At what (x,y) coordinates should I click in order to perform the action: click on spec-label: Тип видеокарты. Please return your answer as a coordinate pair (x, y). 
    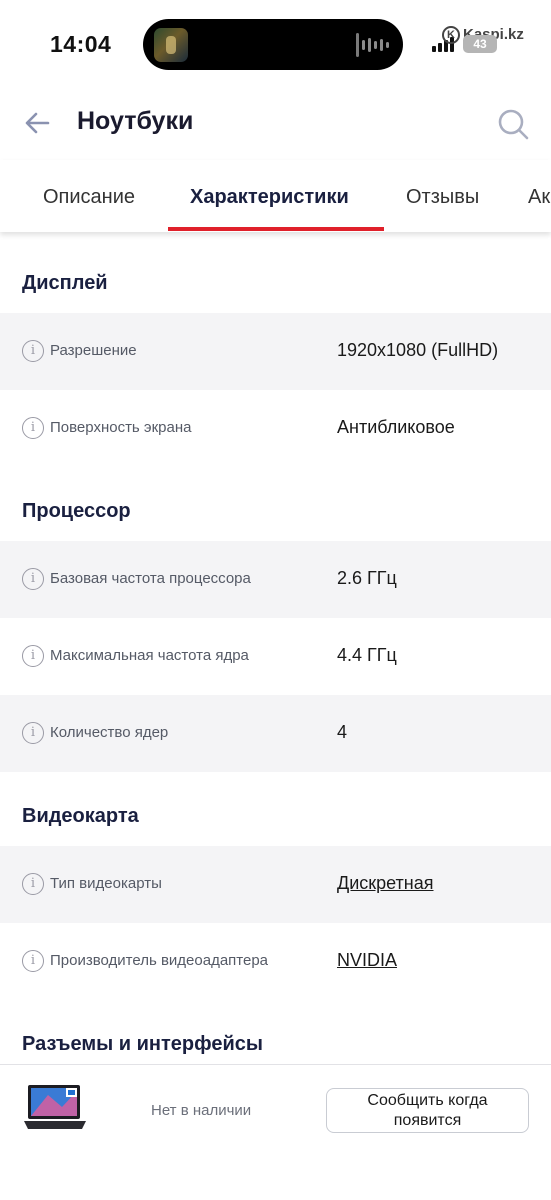
    Looking at the image, I should click on (106, 883).